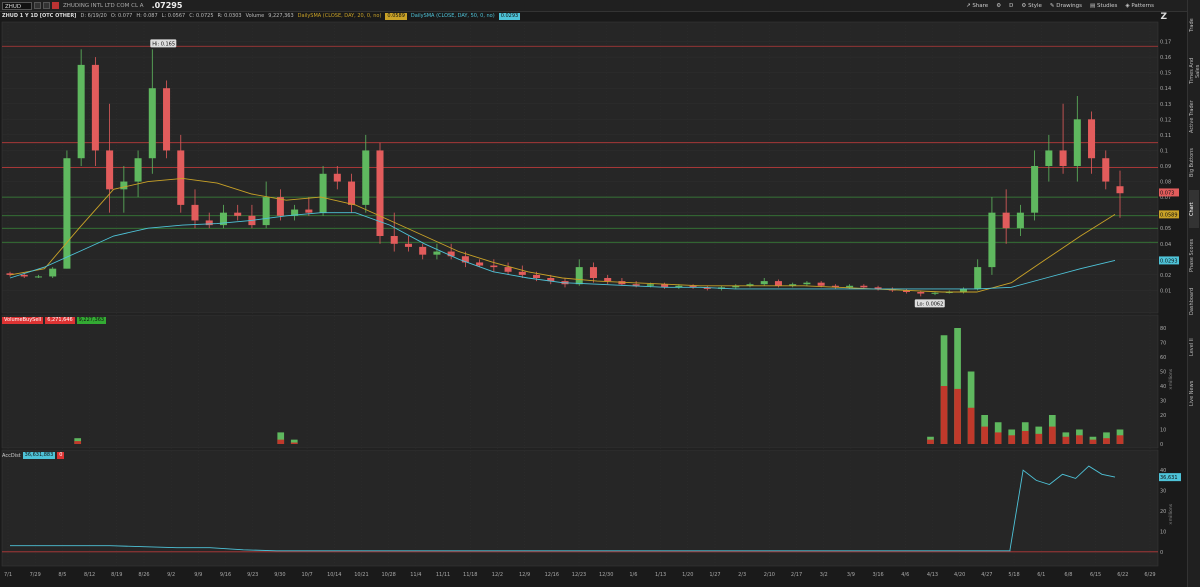 The image size is (1200, 587). I want to click on x-tick-label: 9/16, so click(225, 575).